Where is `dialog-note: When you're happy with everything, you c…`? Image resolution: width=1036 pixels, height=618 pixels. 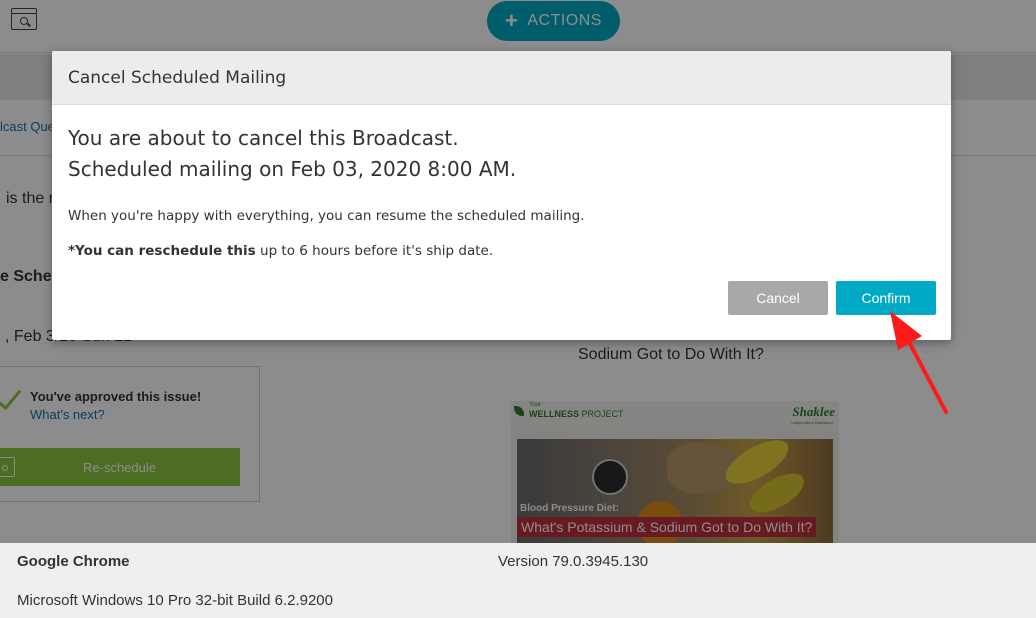
dialog-note: When you're happy with everything, you c… is located at coordinates (326, 216).